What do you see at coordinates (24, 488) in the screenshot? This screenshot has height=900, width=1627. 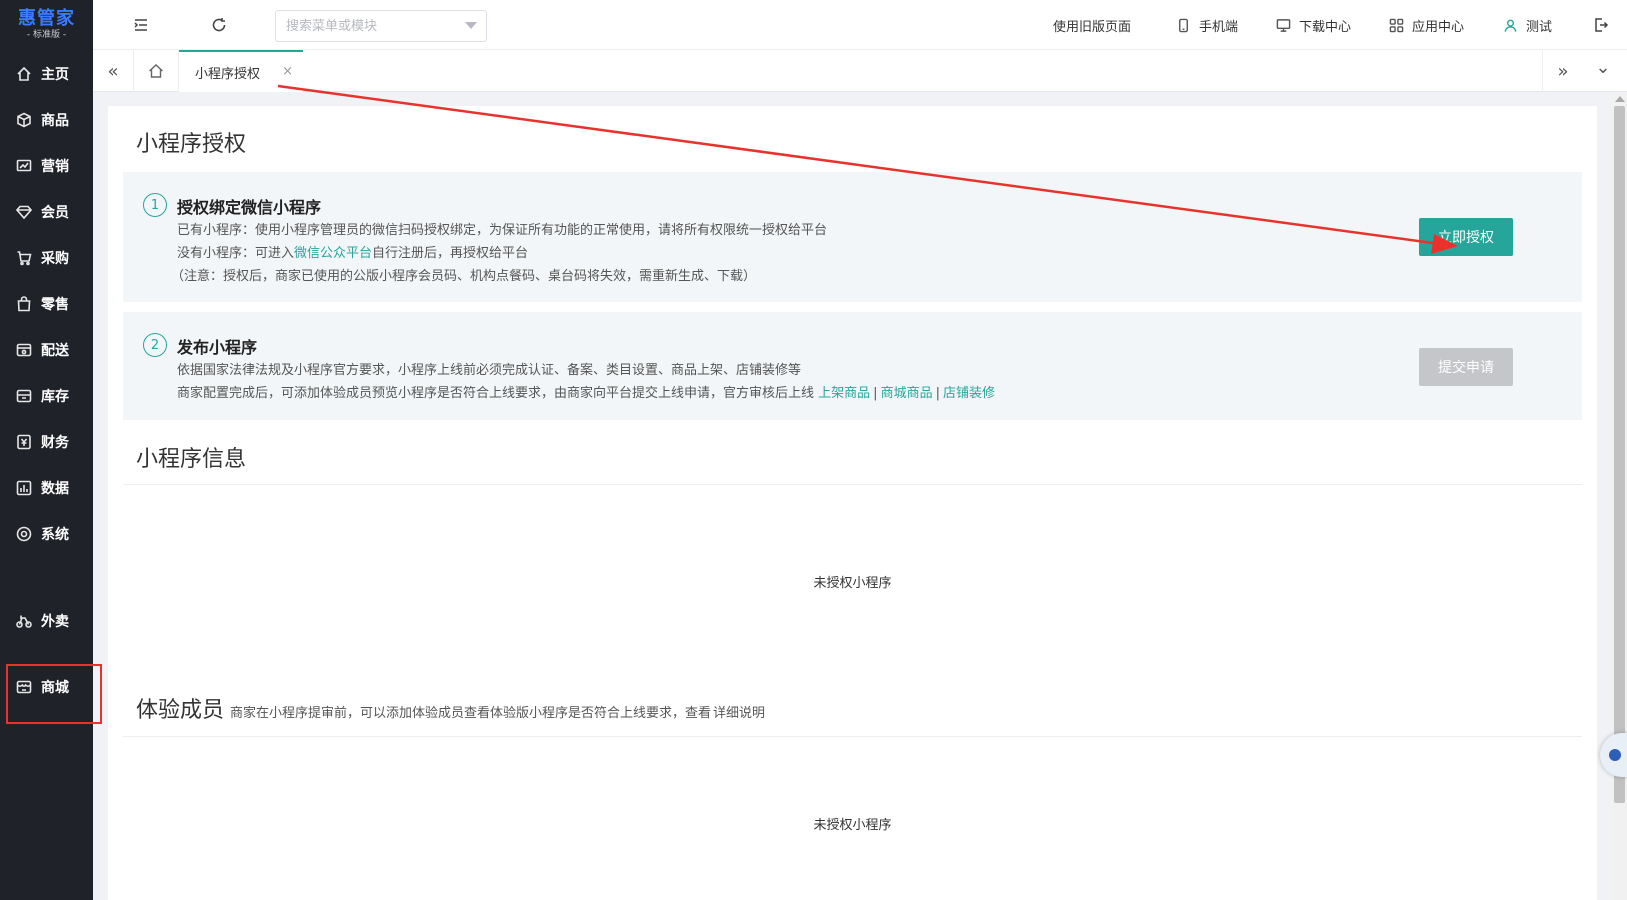 I see `bar-chart-icon` at bounding box center [24, 488].